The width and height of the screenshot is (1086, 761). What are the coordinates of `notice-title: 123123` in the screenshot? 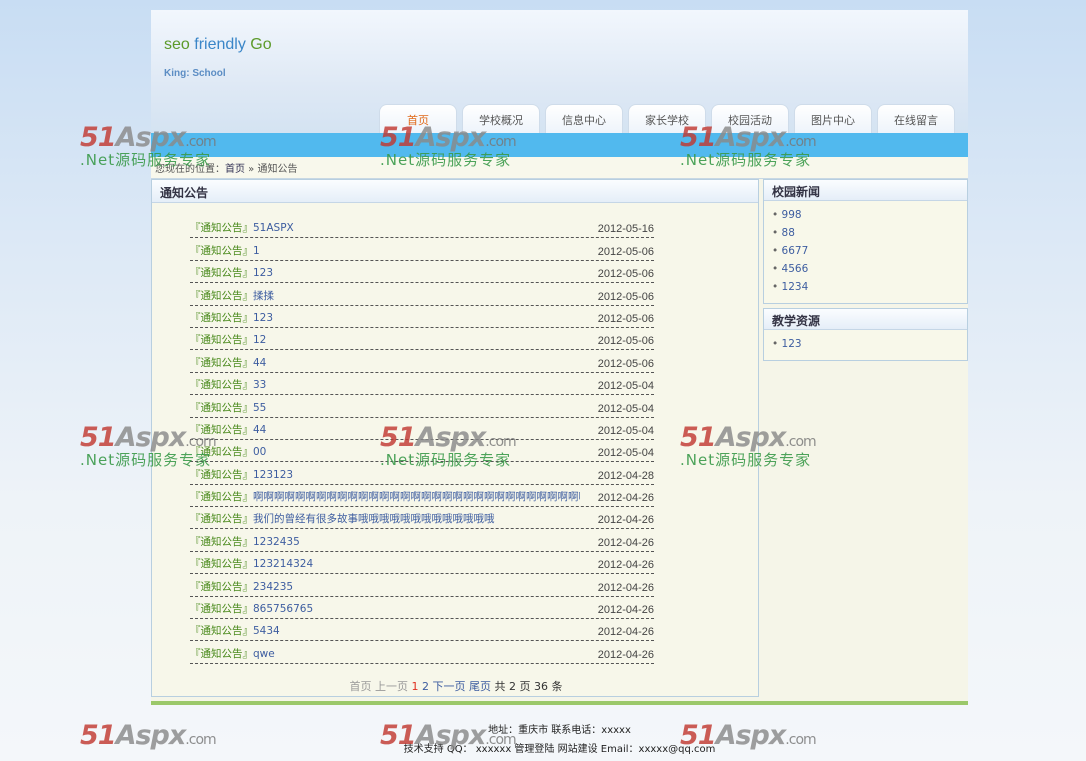 It's located at (273, 475).